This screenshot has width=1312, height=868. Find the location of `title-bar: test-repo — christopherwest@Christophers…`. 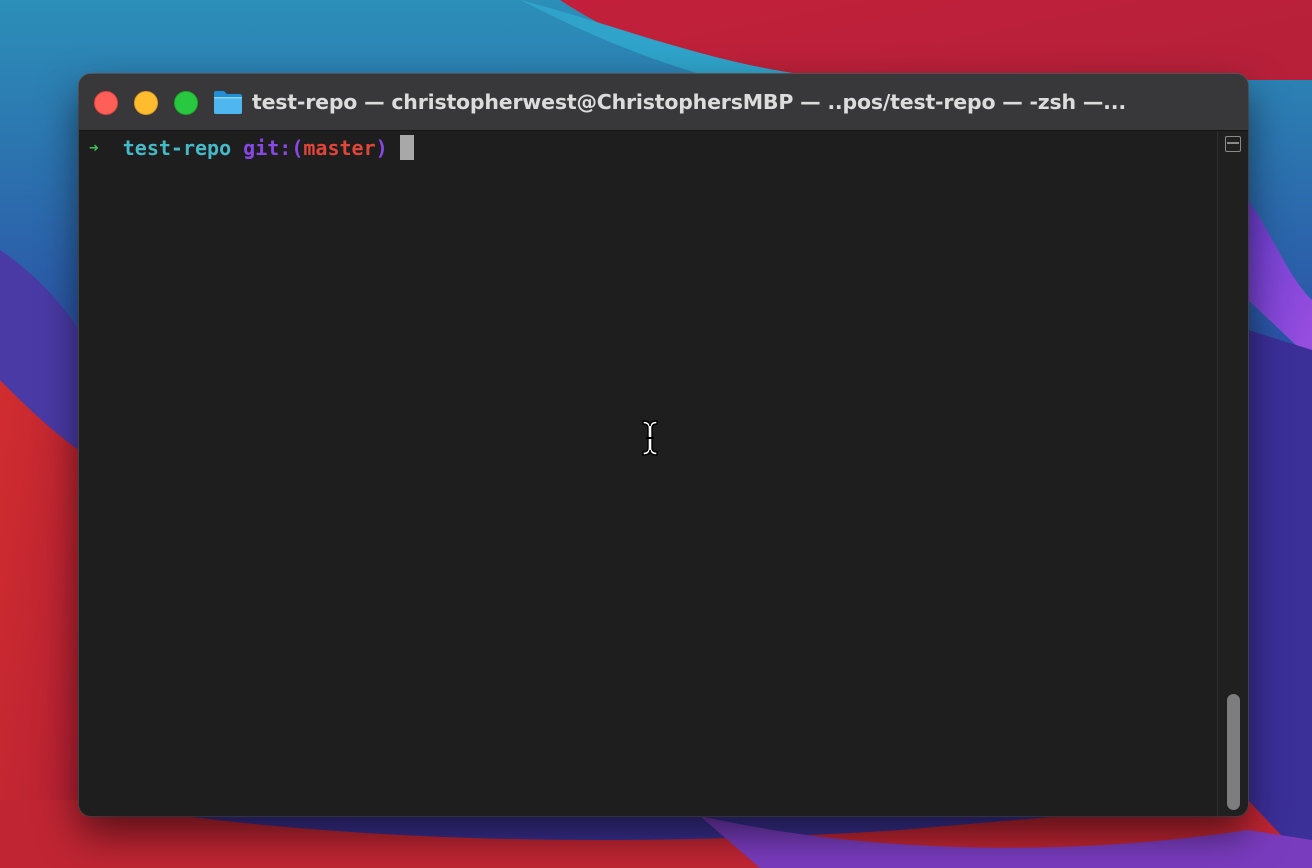

title-bar: test-repo — christopherwest@Christophers… is located at coordinates (663, 102).